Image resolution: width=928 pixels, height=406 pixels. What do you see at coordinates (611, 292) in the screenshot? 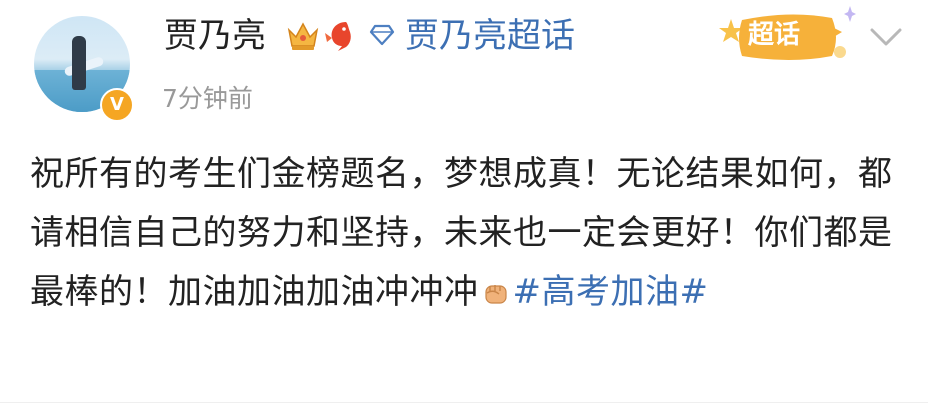
I see `hashtag-link: #高考加油#` at bounding box center [611, 292].